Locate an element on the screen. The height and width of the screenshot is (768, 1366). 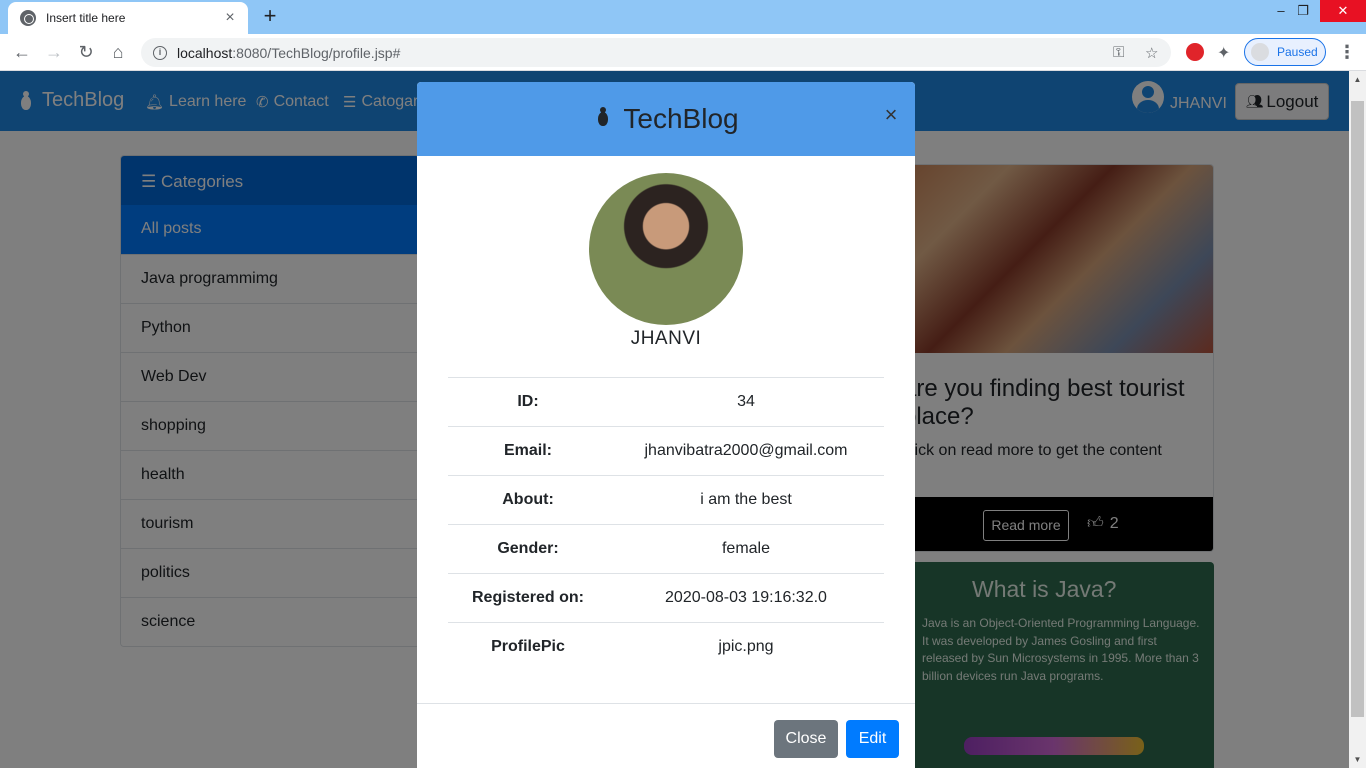
url-text: localhost:8080/TechBlog/profile.jsp# is located at coordinates (289, 52).